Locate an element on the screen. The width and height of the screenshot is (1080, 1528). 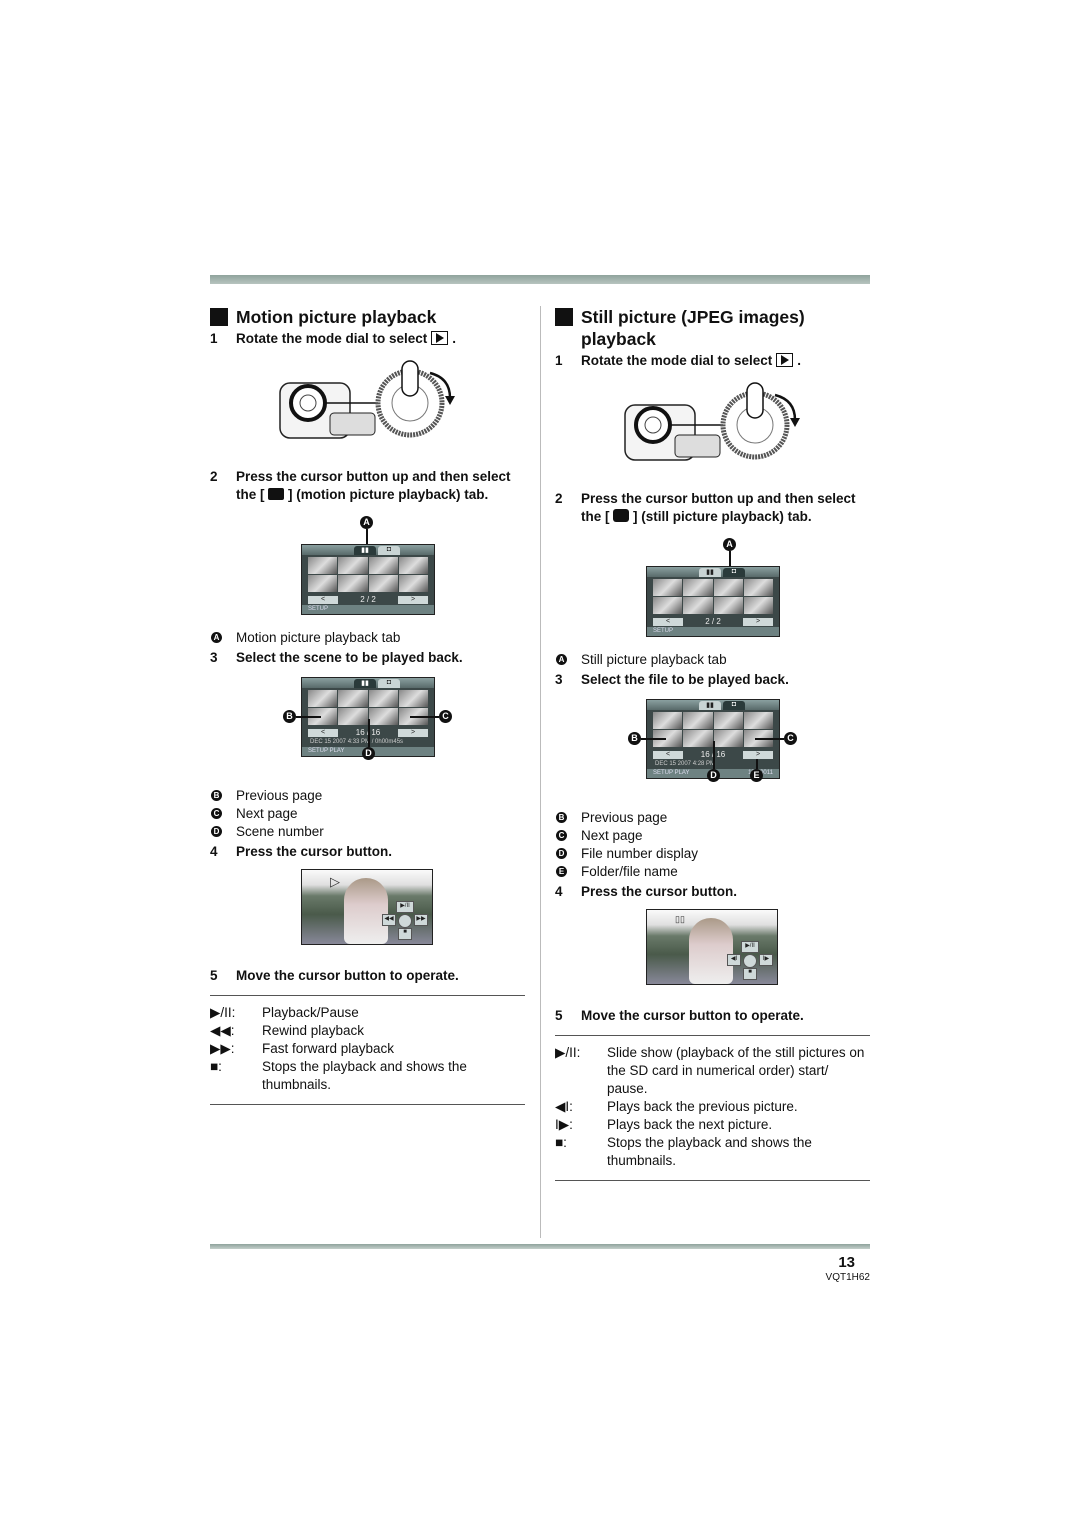
step-3: 3 Select the file to be played back. is located at coordinates (672, 679).